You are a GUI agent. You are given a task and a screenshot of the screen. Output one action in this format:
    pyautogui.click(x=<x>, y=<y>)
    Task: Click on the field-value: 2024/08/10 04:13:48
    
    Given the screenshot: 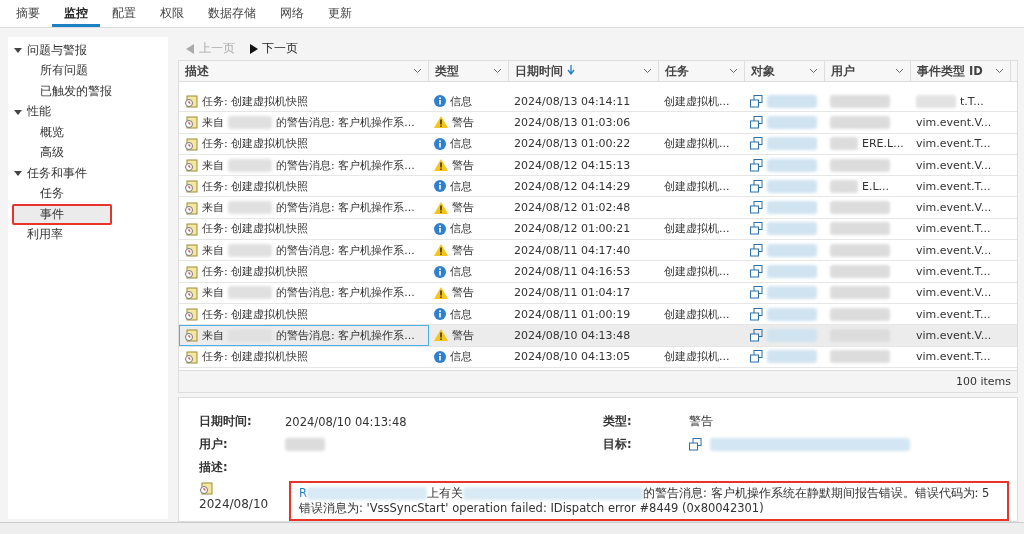 What is the action you would take?
    pyautogui.click(x=346, y=421)
    